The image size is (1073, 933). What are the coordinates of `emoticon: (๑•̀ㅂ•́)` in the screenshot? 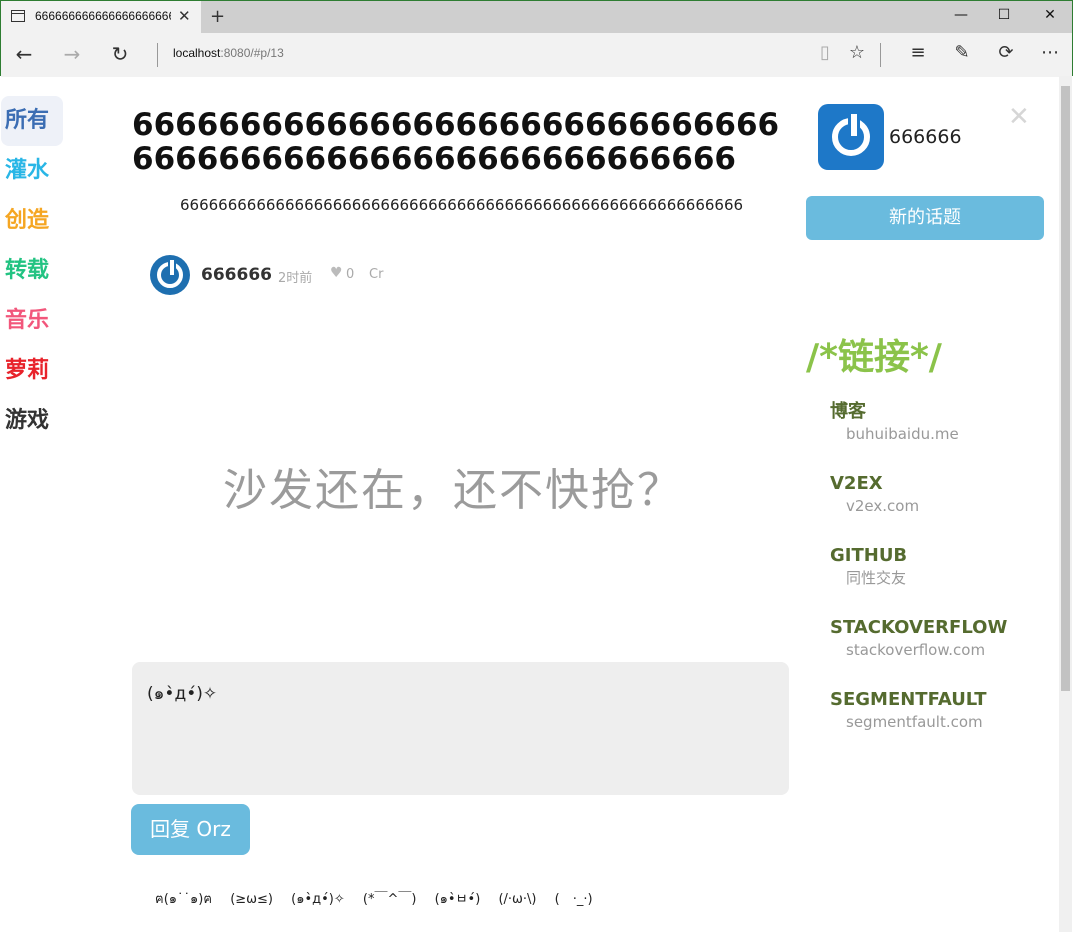 It's located at (458, 899).